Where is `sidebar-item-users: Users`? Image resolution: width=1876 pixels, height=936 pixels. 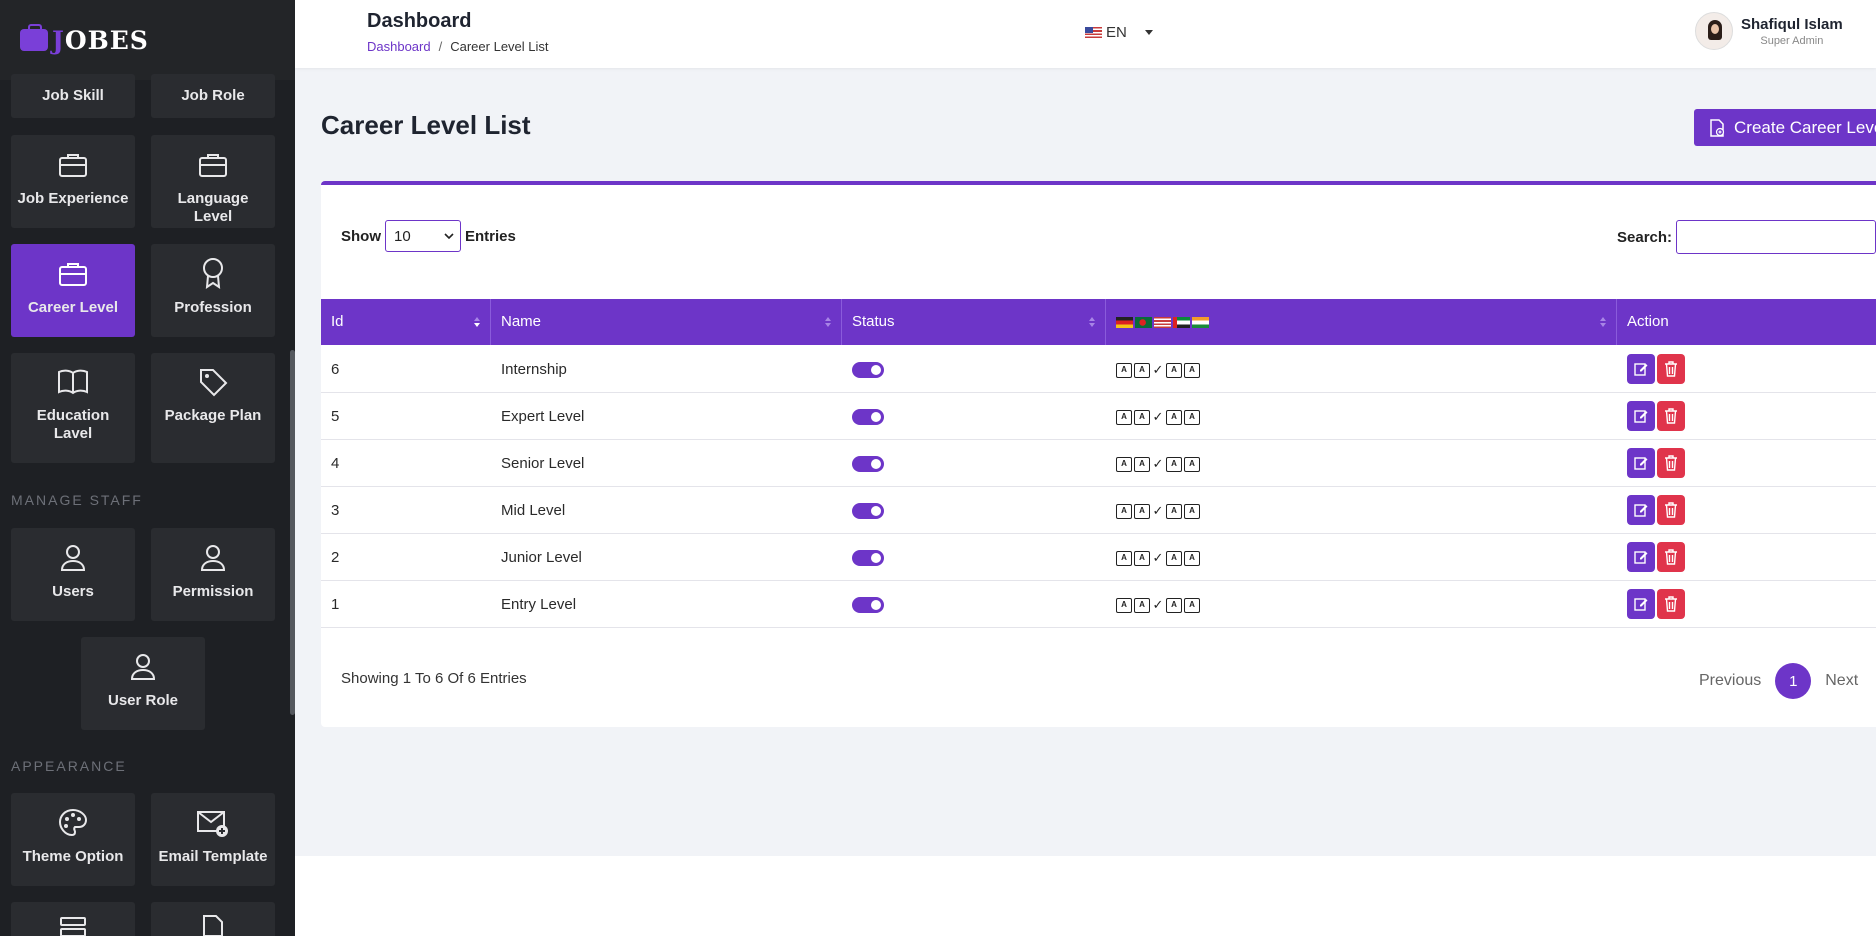 sidebar-item-users: Users is located at coordinates (73, 574).